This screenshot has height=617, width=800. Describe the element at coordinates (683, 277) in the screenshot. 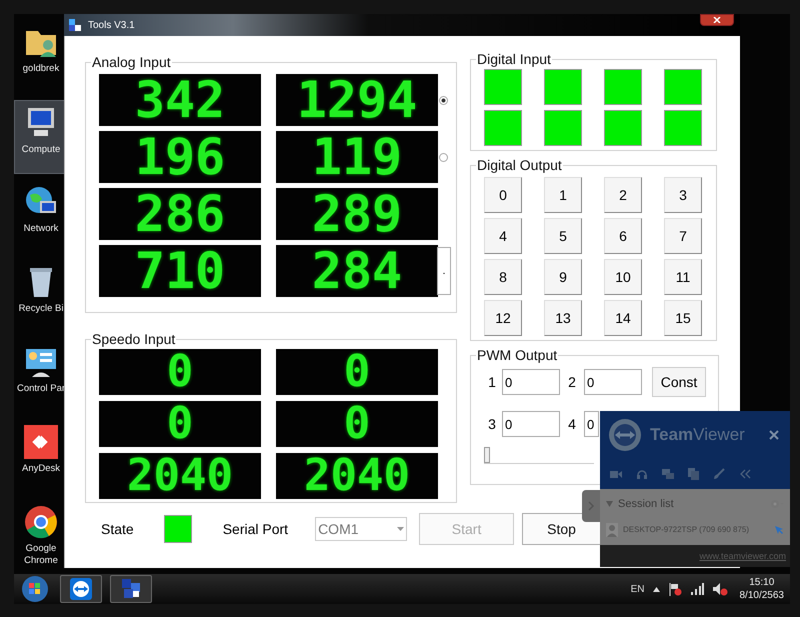

I see `output-button: 11` at that location.